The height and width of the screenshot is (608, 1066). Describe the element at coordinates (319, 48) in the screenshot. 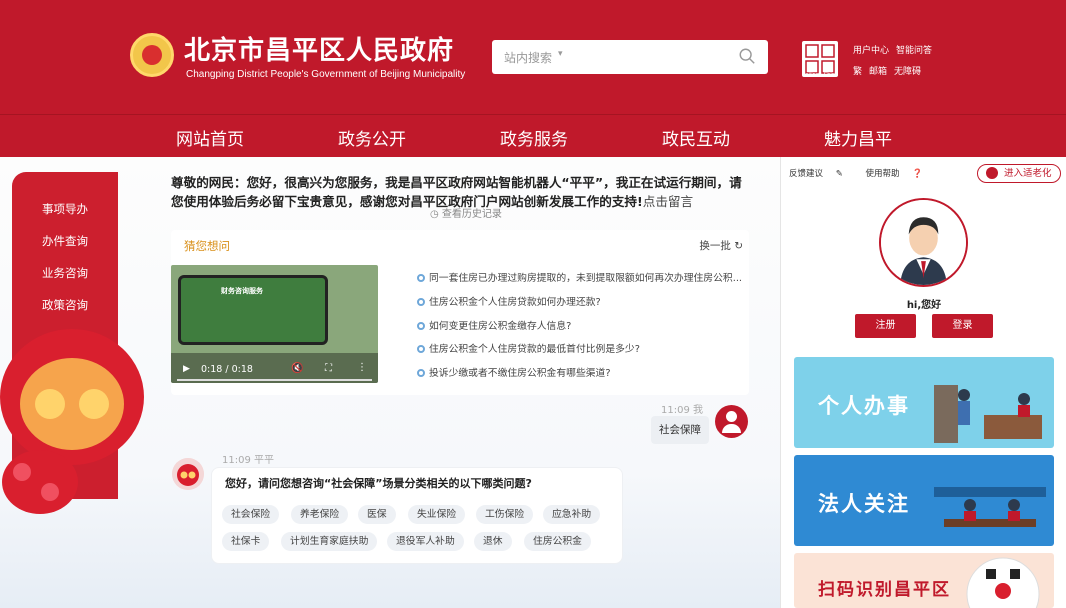

I see `site-title: 北京市昌平区人民政府` at that location.